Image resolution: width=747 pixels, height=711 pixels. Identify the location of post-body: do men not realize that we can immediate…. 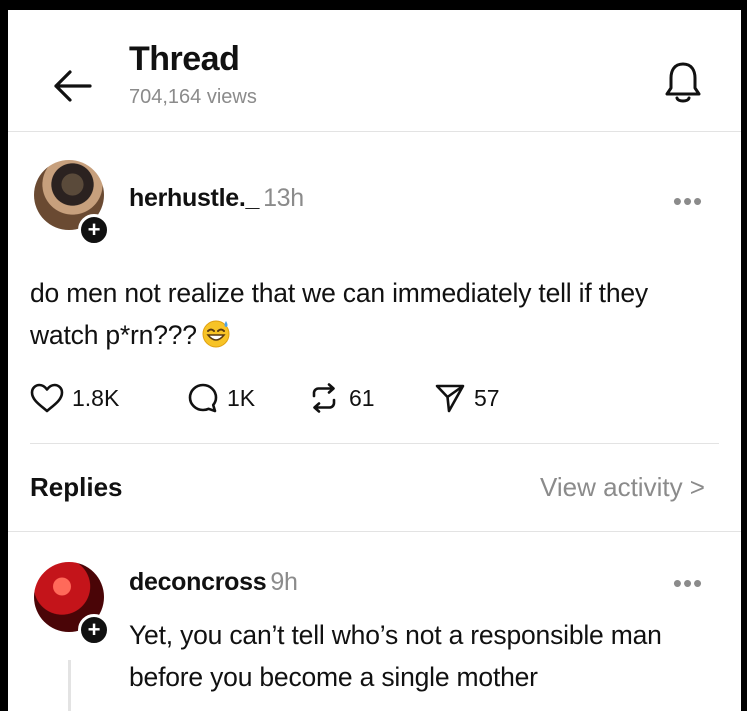
(370, 316).